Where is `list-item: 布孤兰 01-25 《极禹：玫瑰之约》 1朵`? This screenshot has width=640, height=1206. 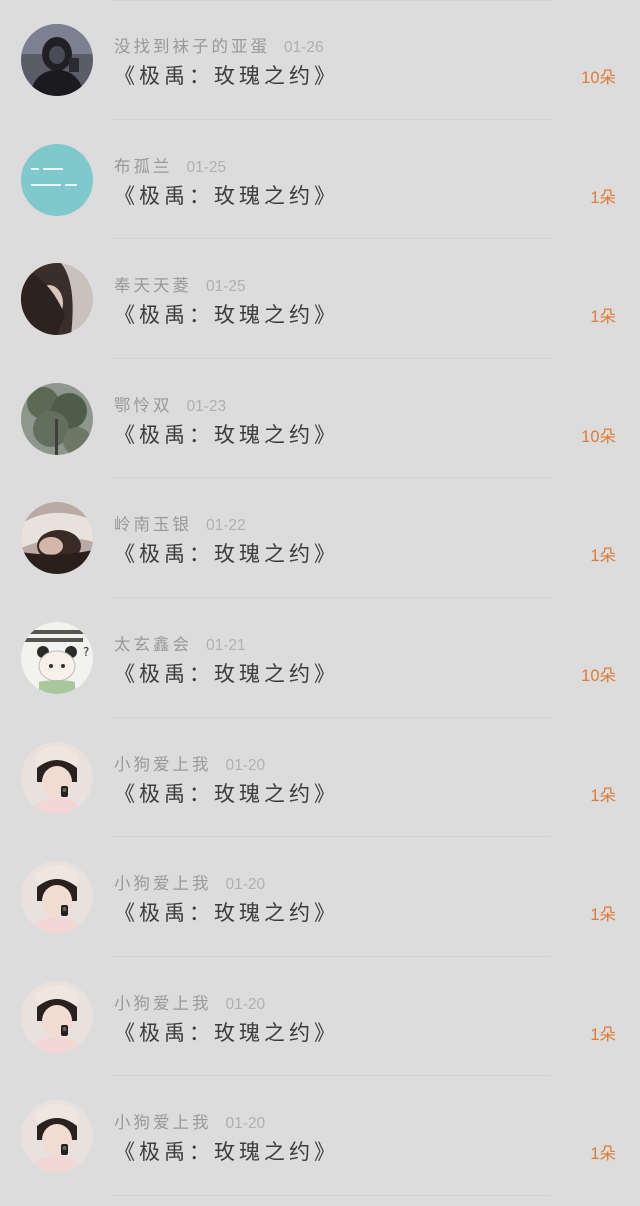
list-item: 布孤兰 01-25 《极禹：玫瑰之约》 1朵 is located at coordinates (320, 180).